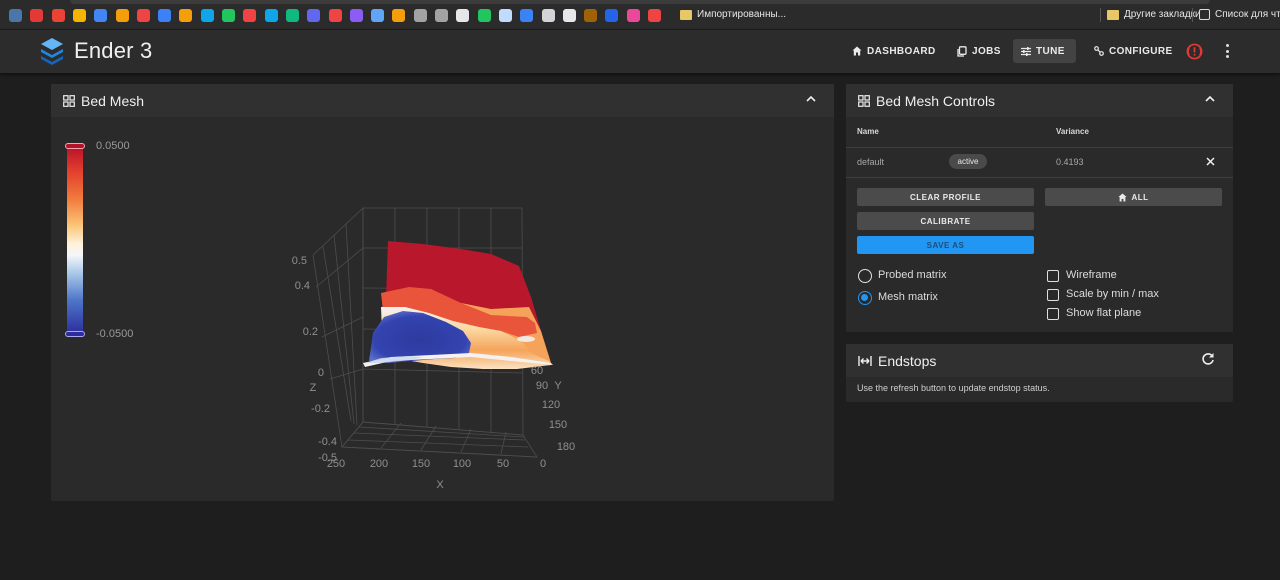  Describe the element at coordinates (1053, 295) in the screenshot. I see `scale-by-minmax-checkbox` at that location.